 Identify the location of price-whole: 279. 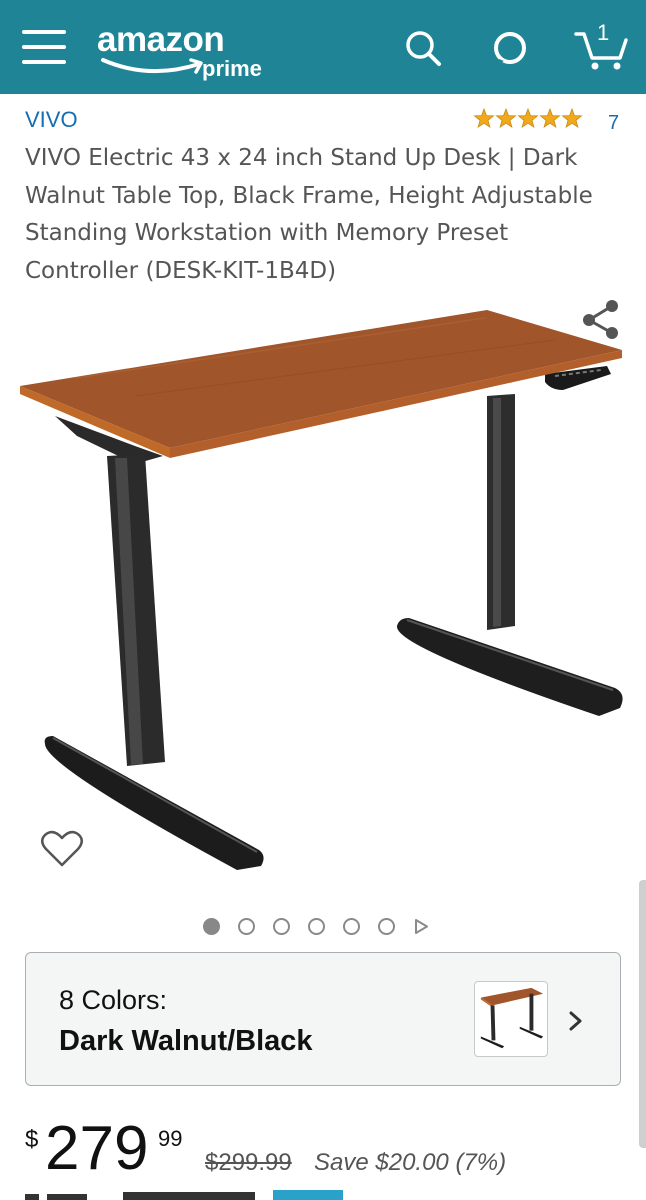
(97, 1148).